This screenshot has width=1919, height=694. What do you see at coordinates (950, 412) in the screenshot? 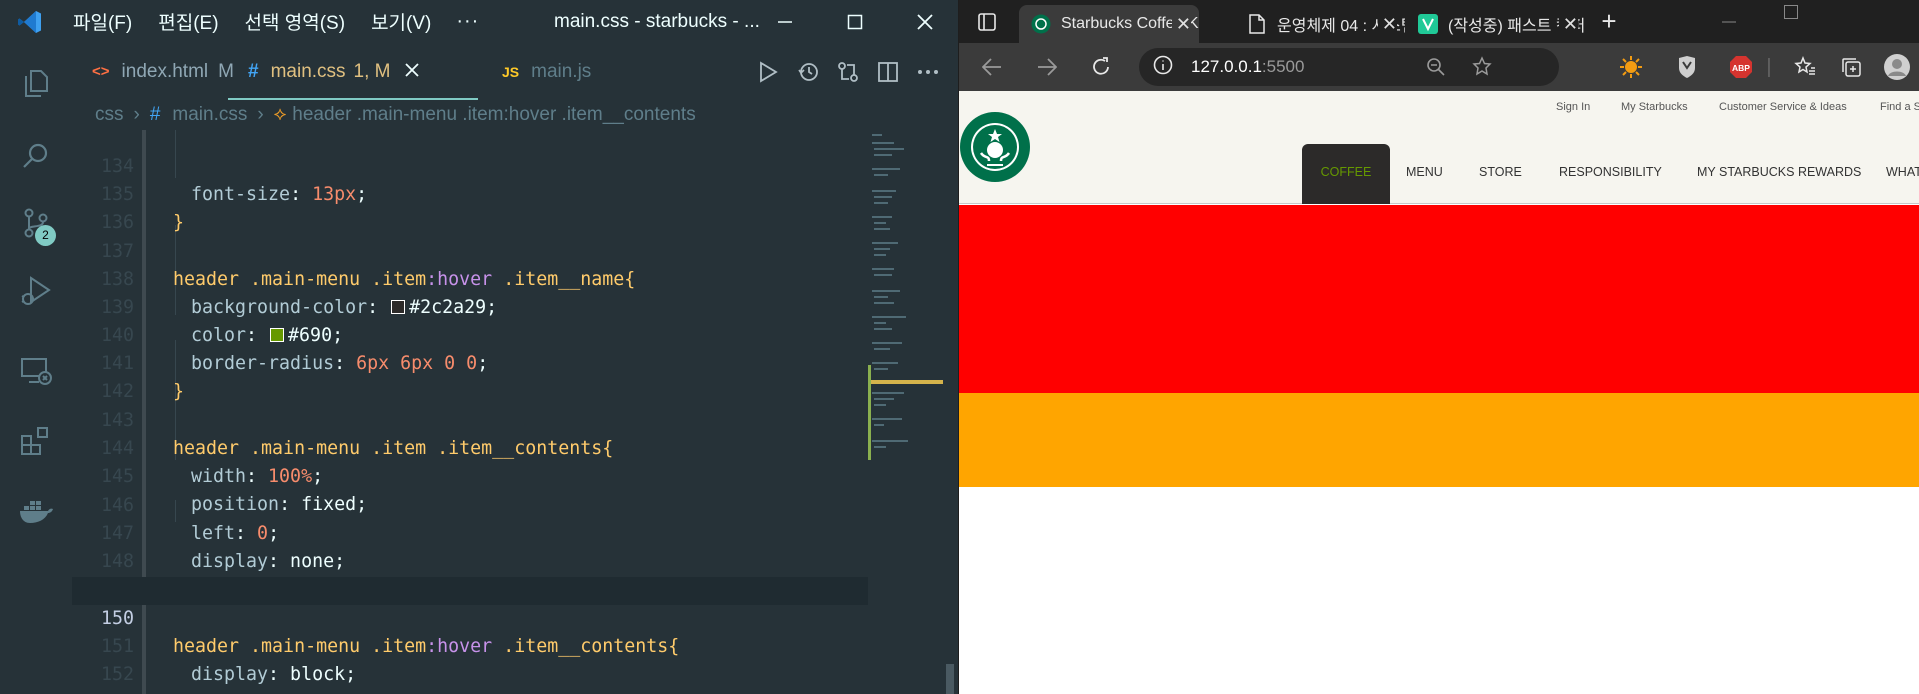
I see `editor-scrollbar` at bounding box center [950, 412].